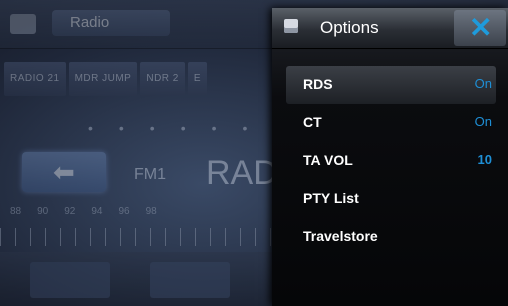 This screenshot has width=508, height=306. I want to click on back-button: ⬅, so click(64, 172).